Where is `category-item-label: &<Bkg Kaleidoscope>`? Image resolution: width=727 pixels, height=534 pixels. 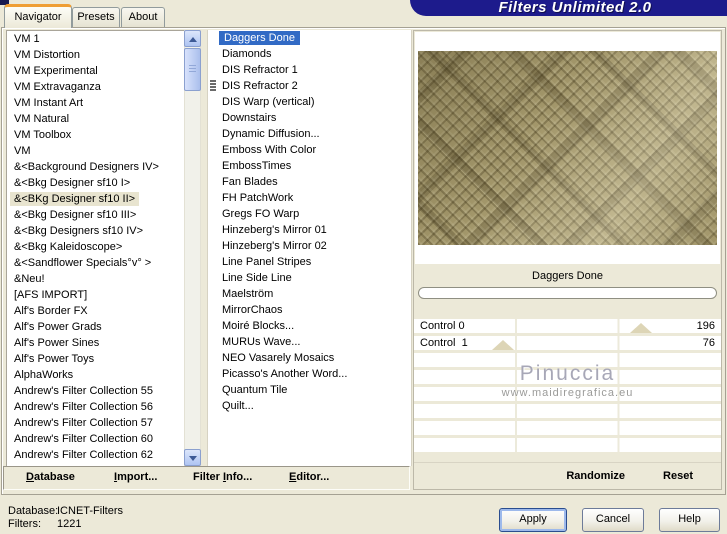
category-item-label: &<Bkg Kaleidoscope> is located at coordinates (68, 247).